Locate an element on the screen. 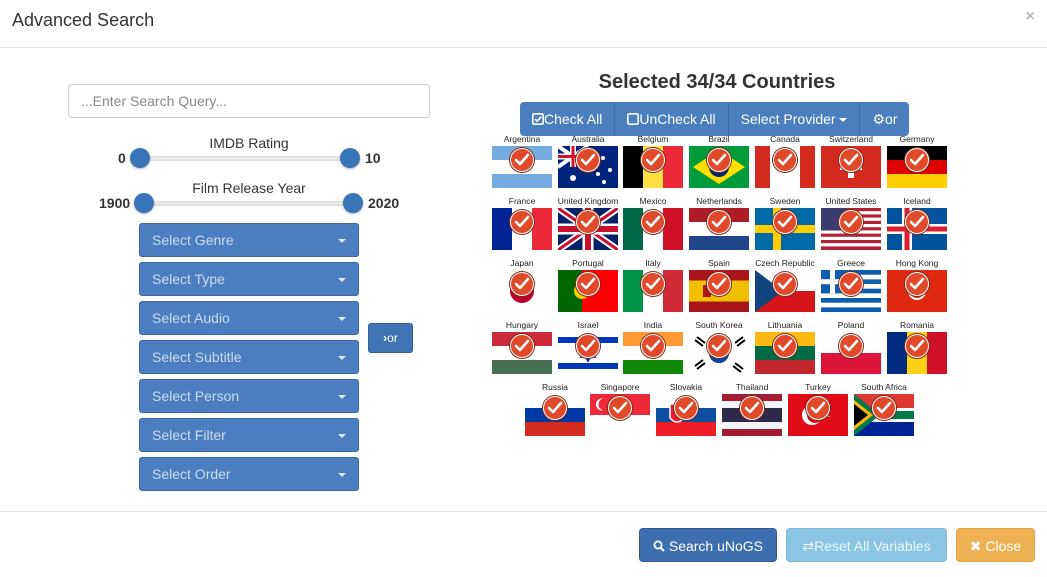 The image size is (1047, 577). country-name-label: France is located at coordinates (522, 201).